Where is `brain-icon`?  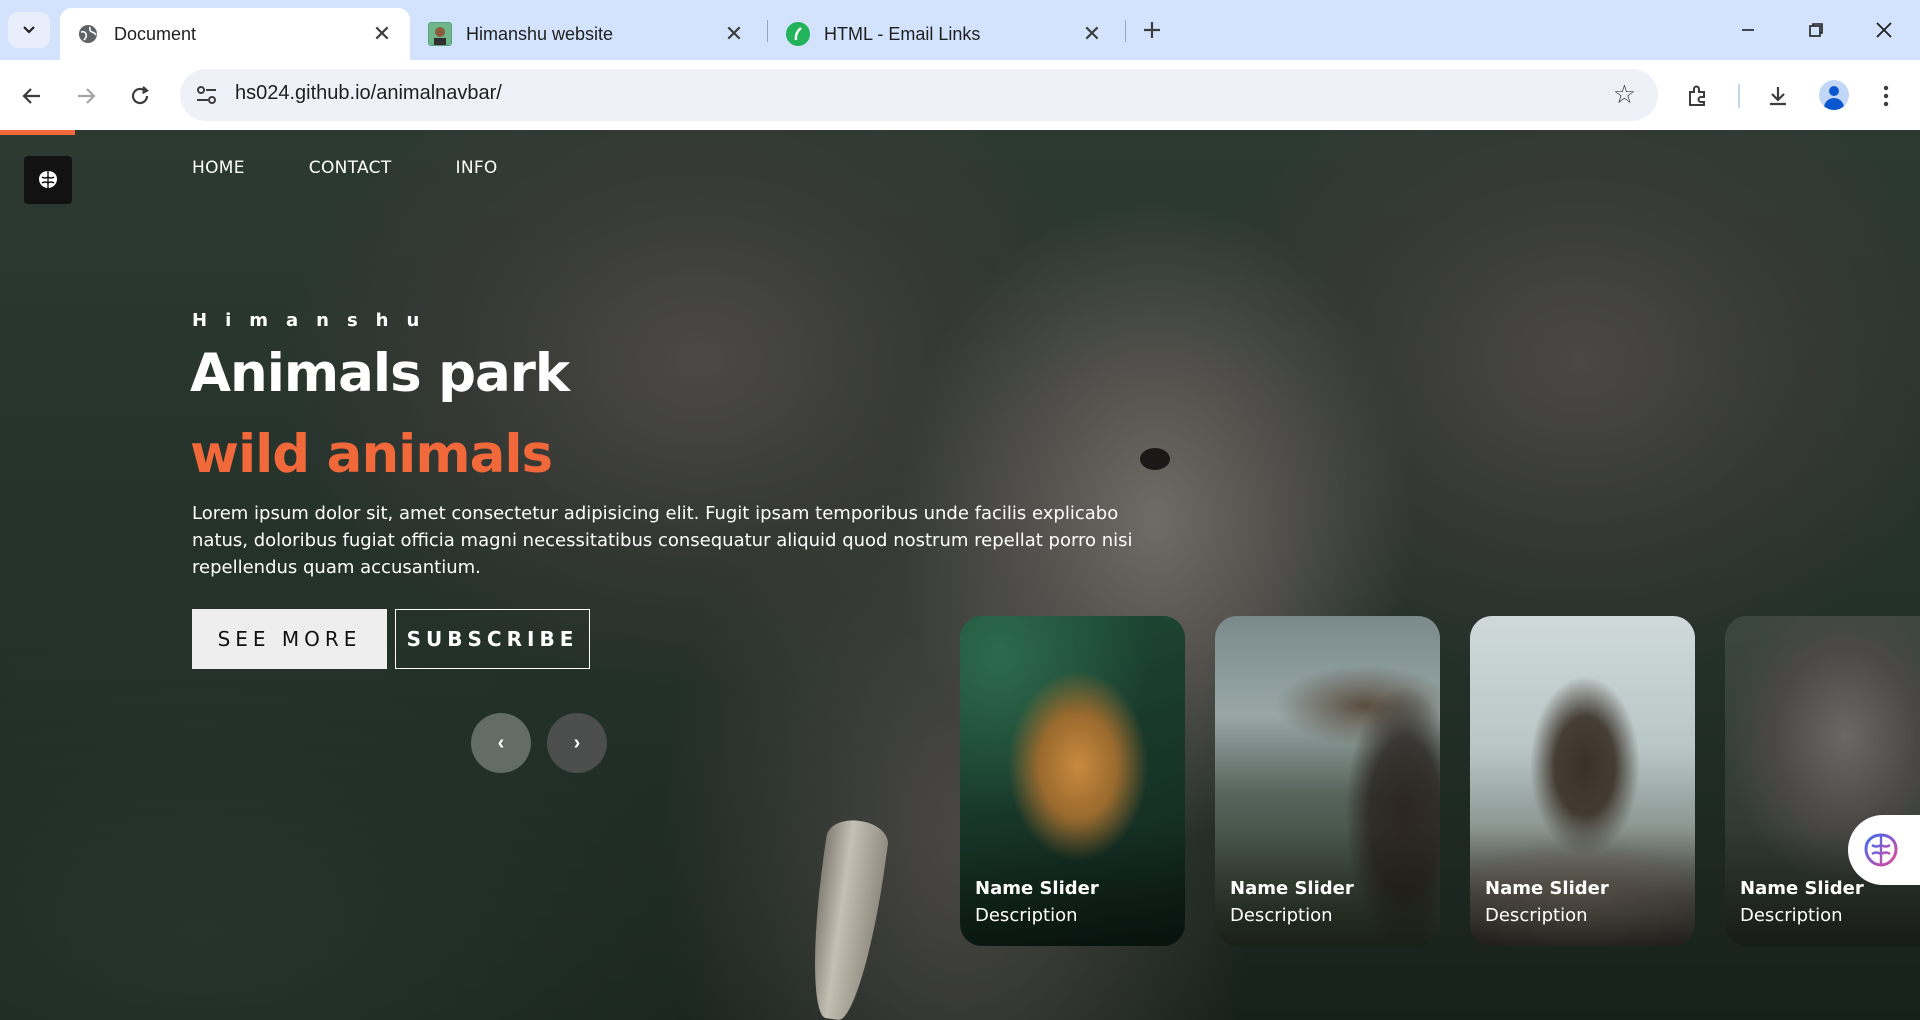
brain-icon is located at coordinates (1881, 850).